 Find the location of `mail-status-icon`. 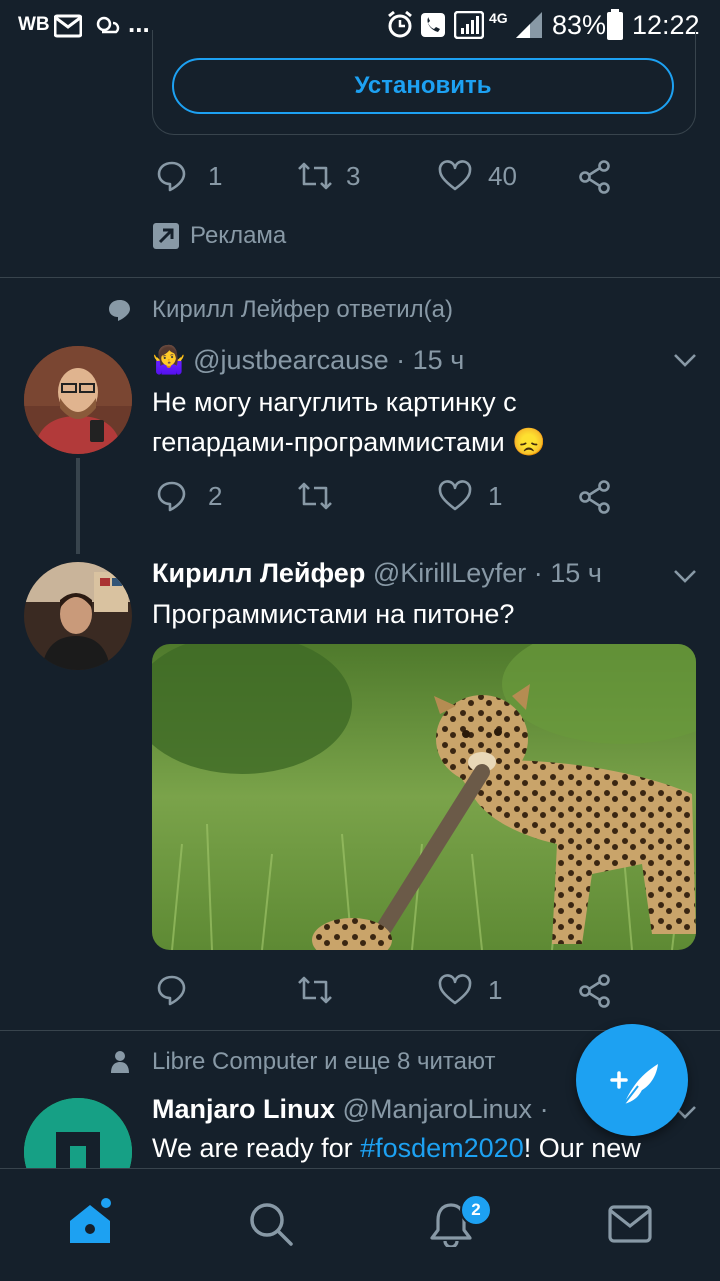

mail-status-icon is located at coordinates (68, 26).